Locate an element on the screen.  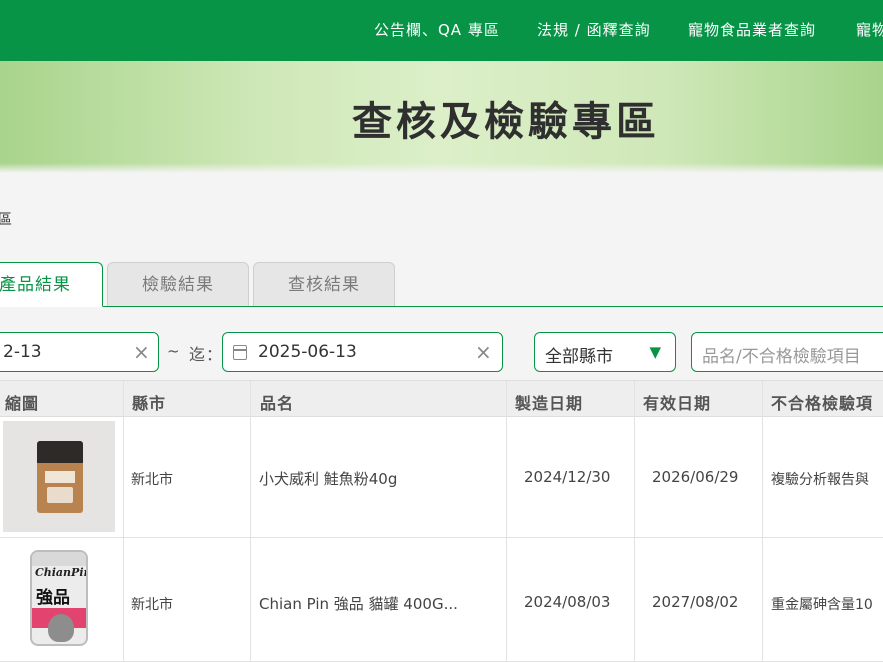
search-input: 品名/不合格檢驗項目 is located at coordinates (787, 352).